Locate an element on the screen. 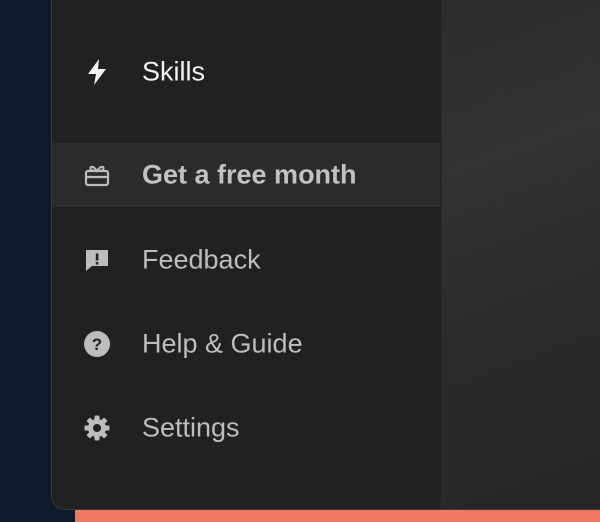 The height and width of the screenshot is (522, 600). menu-item-skills: Skills is located at coordinates (246, 72).